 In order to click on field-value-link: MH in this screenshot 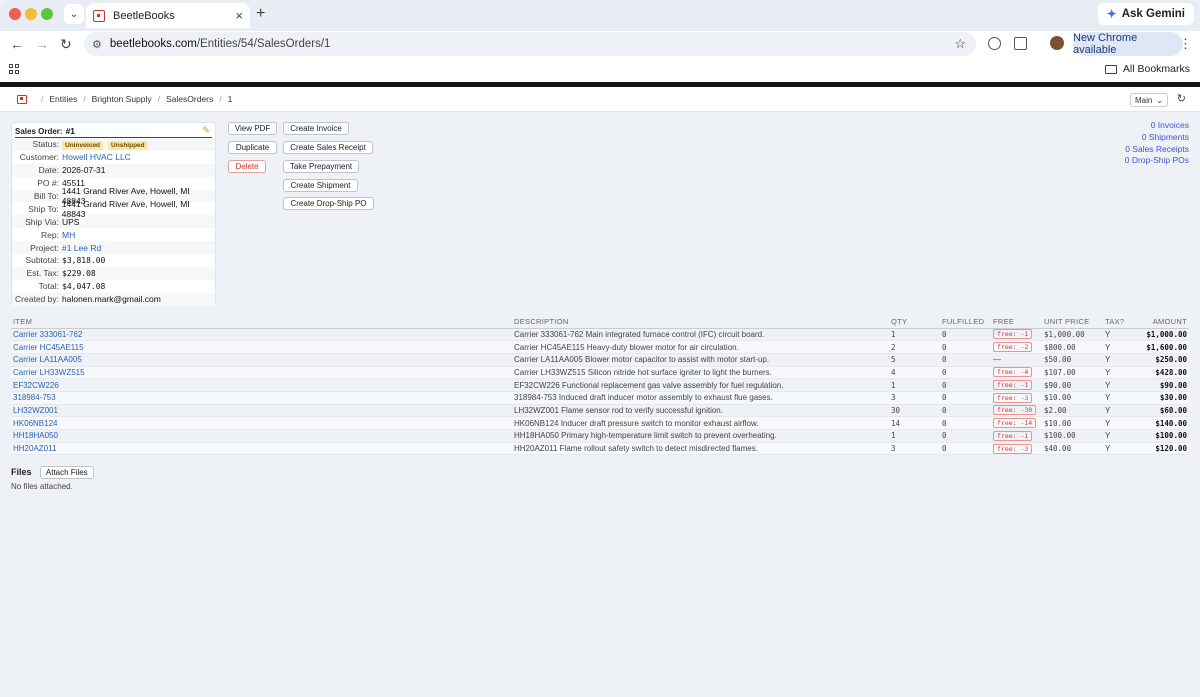, I will do `click(68, 235)`.